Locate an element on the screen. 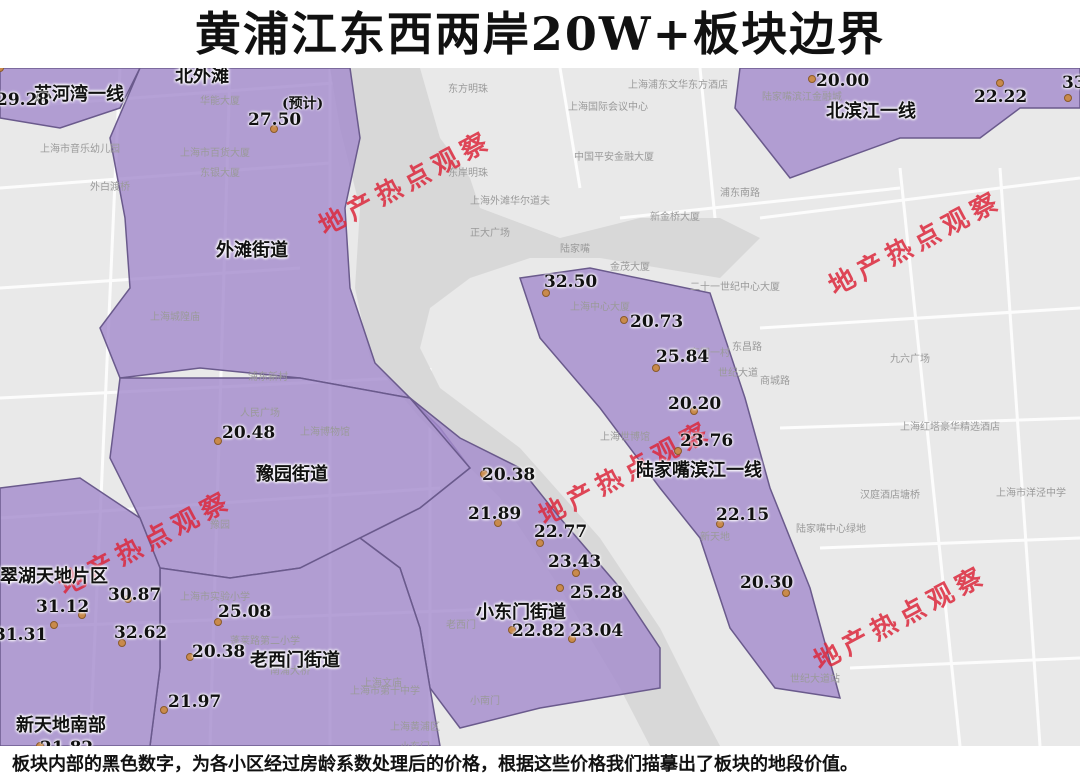 The height and width of the screenshot is (783, 1080). map-poi-label: 二十一世纪中心大厦 is located at coordinates (735, 287).